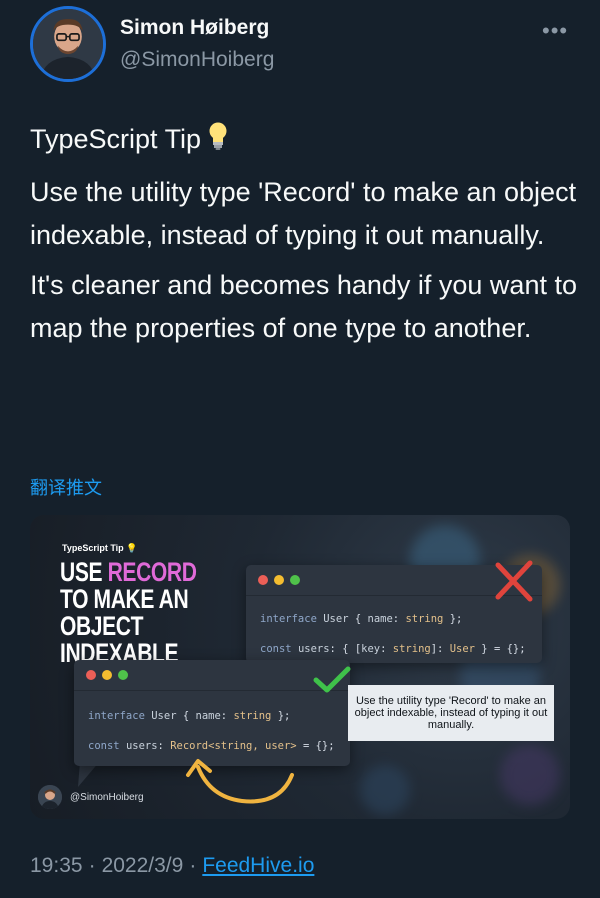 This screenshot has height=898, width=600. I want to click on author-display-name: Simon Høiberg, so click(194, 28).